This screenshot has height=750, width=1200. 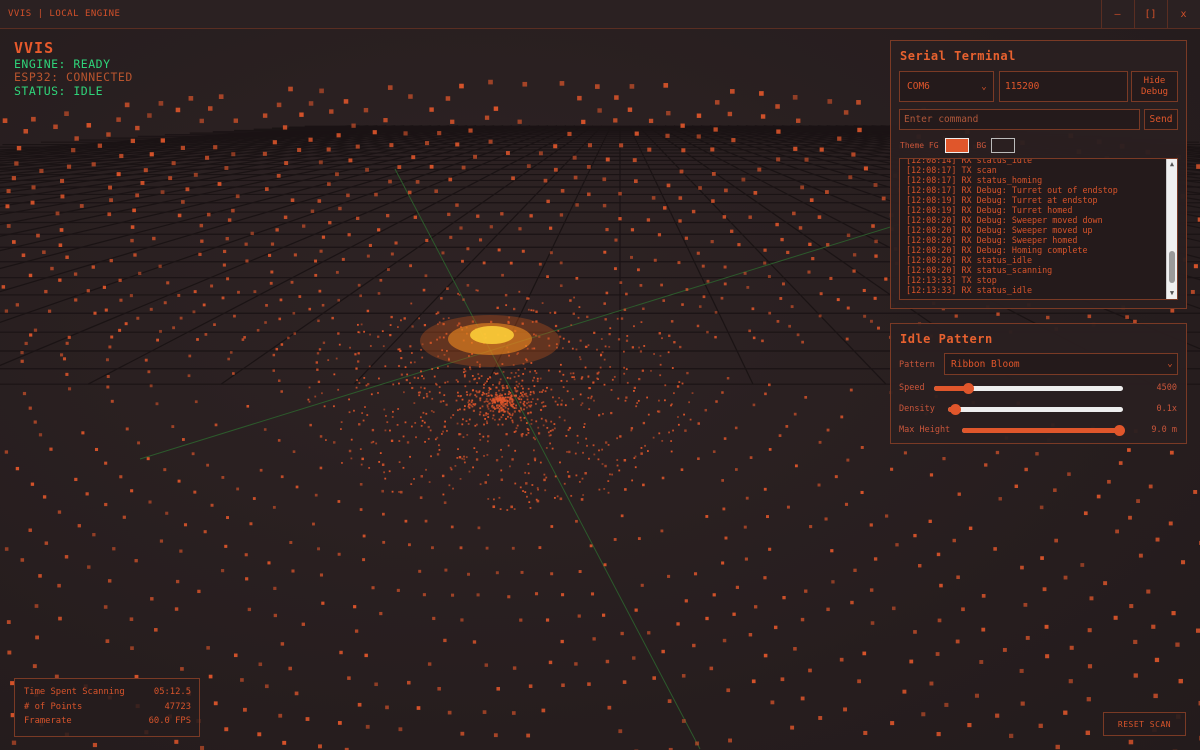 What do you see at coordinates (955, 409) in the screenshot?
I see `density-slider-knob` at bounding box center [955, 409].